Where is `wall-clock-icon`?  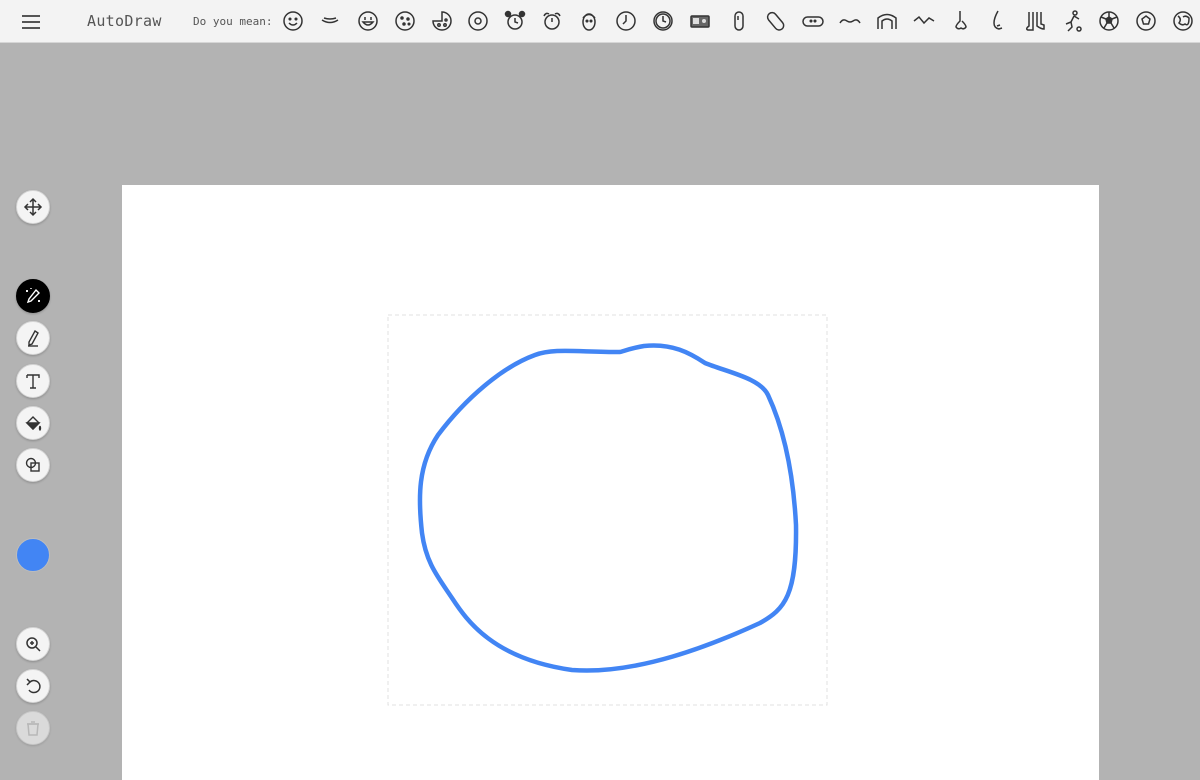
wall-clock-icon is located at coordinates (626, 21).